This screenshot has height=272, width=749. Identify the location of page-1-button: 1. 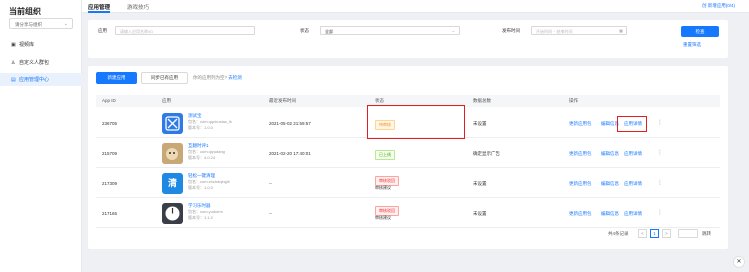
(654, 233).